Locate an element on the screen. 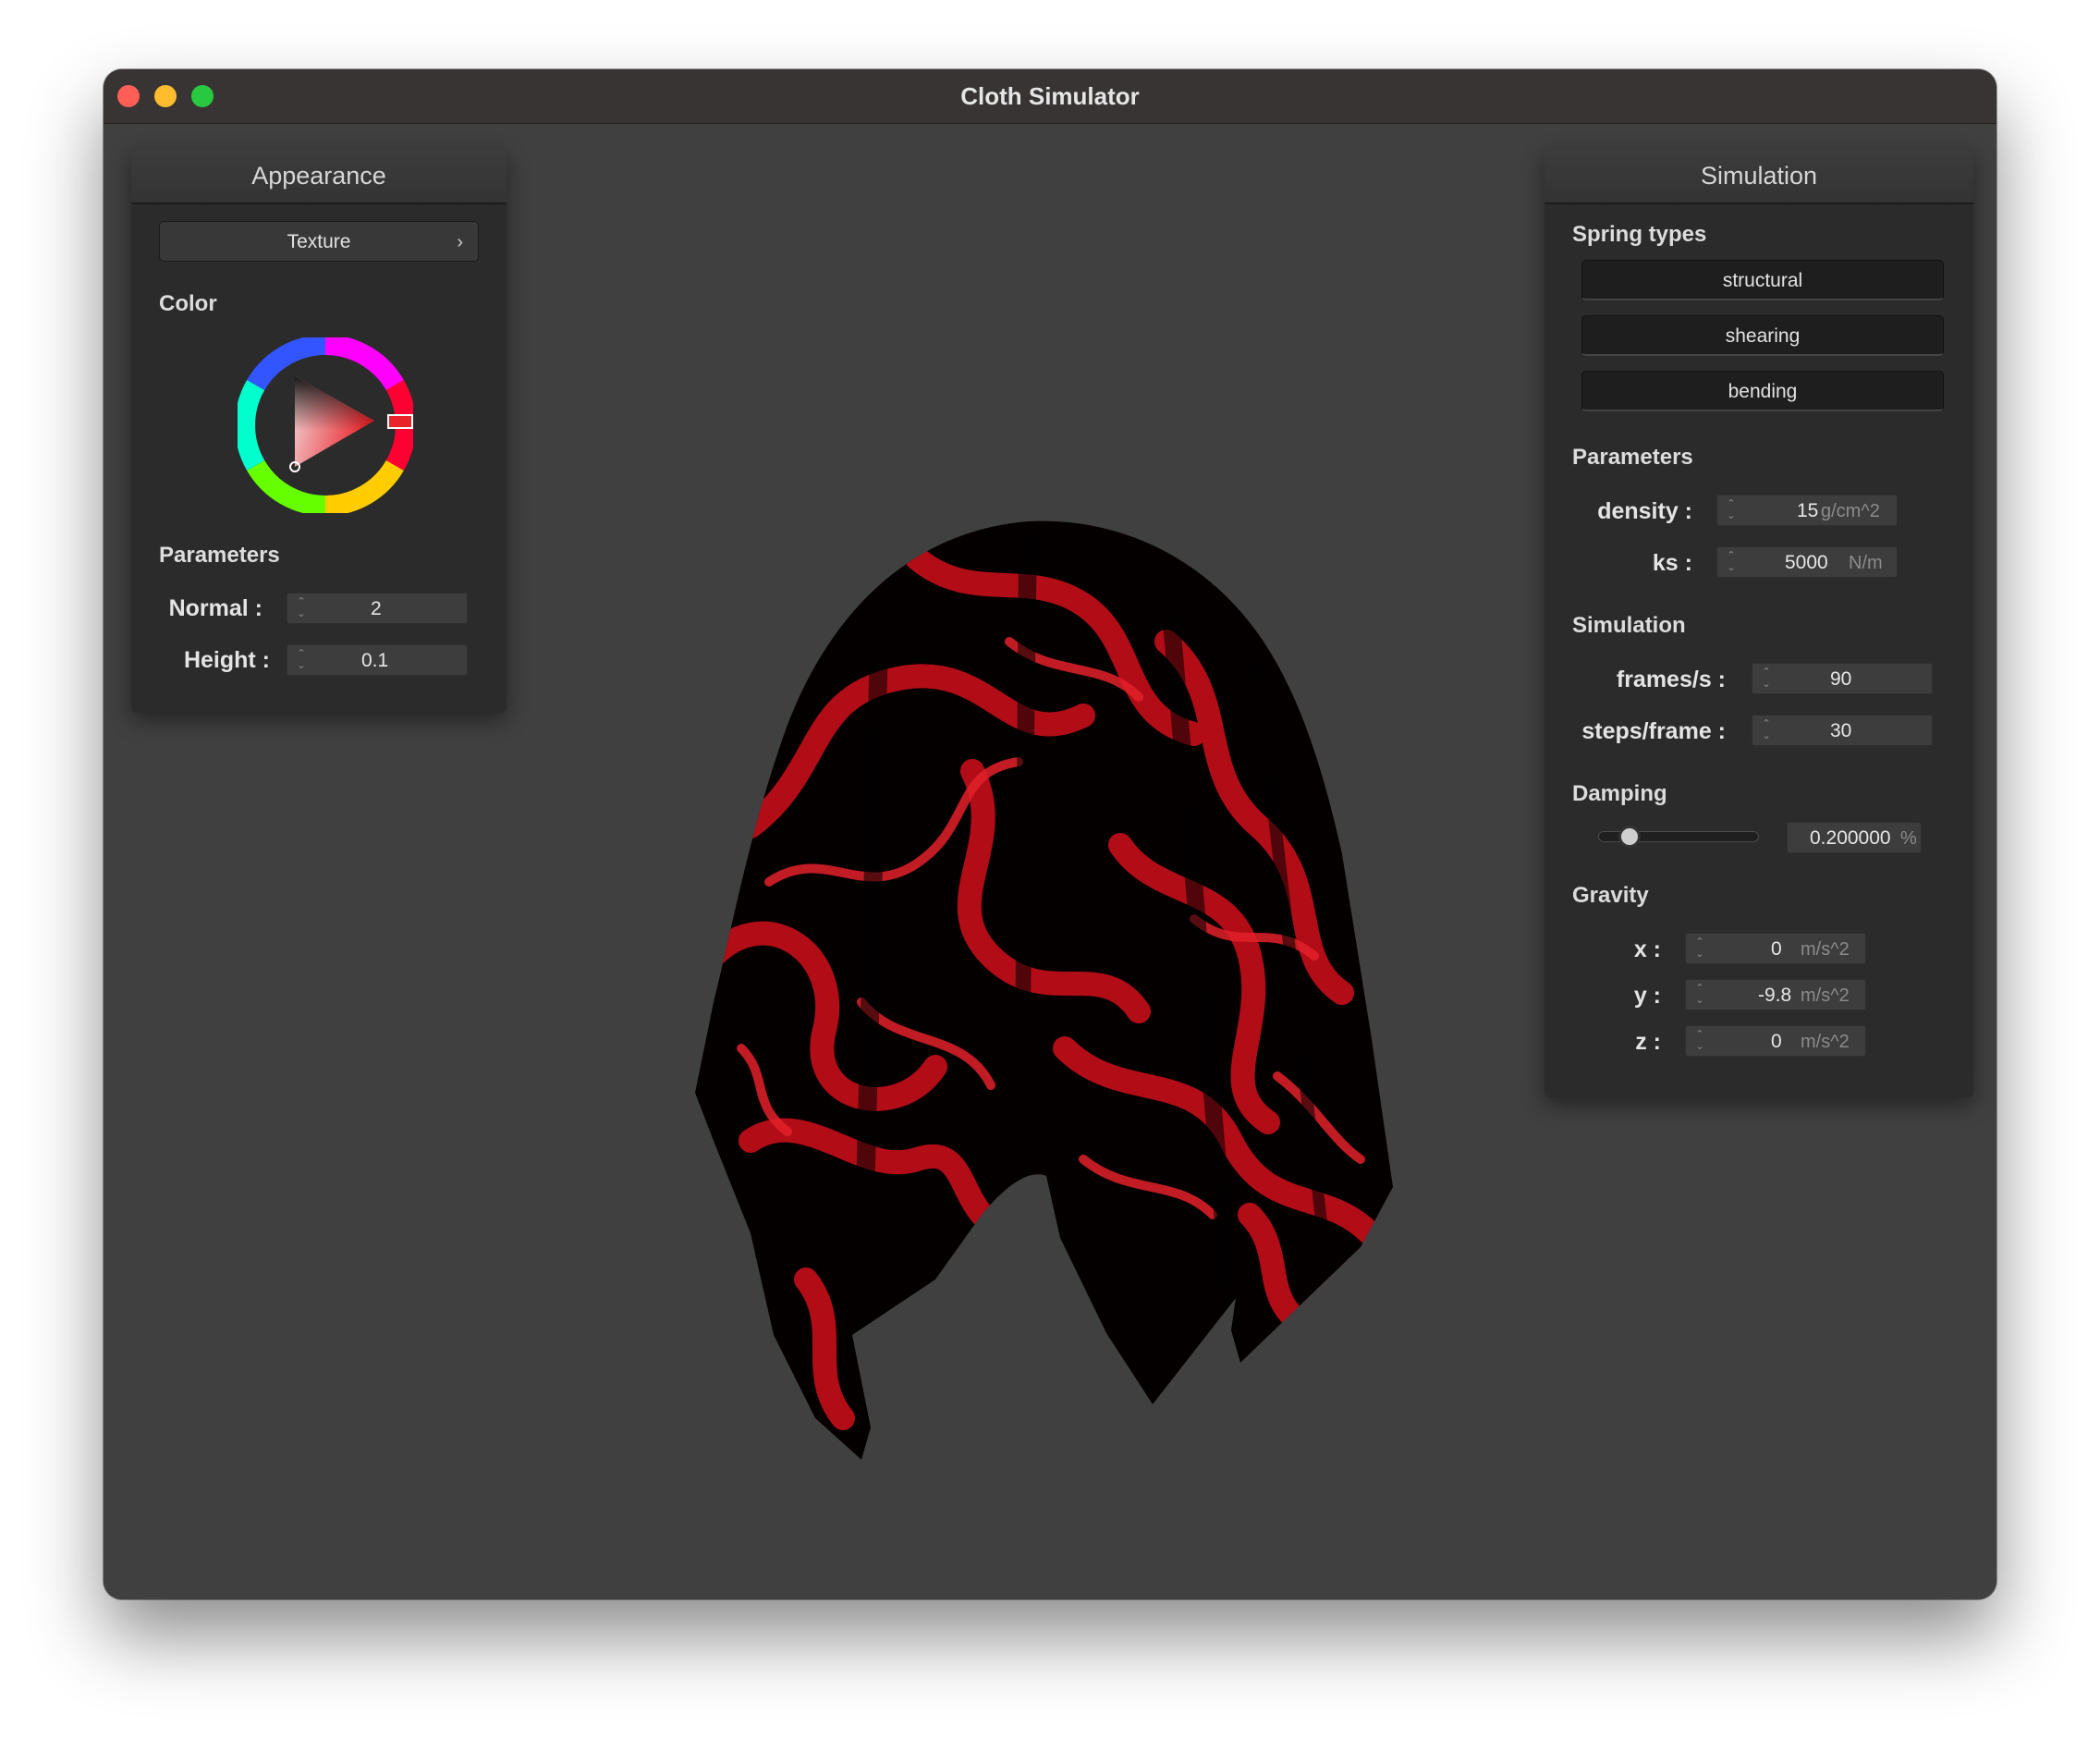 Image resolution: width=2100 pixels, height=1738 pixels. frames-label: frames/s : is located at coordinates (1671, 679).